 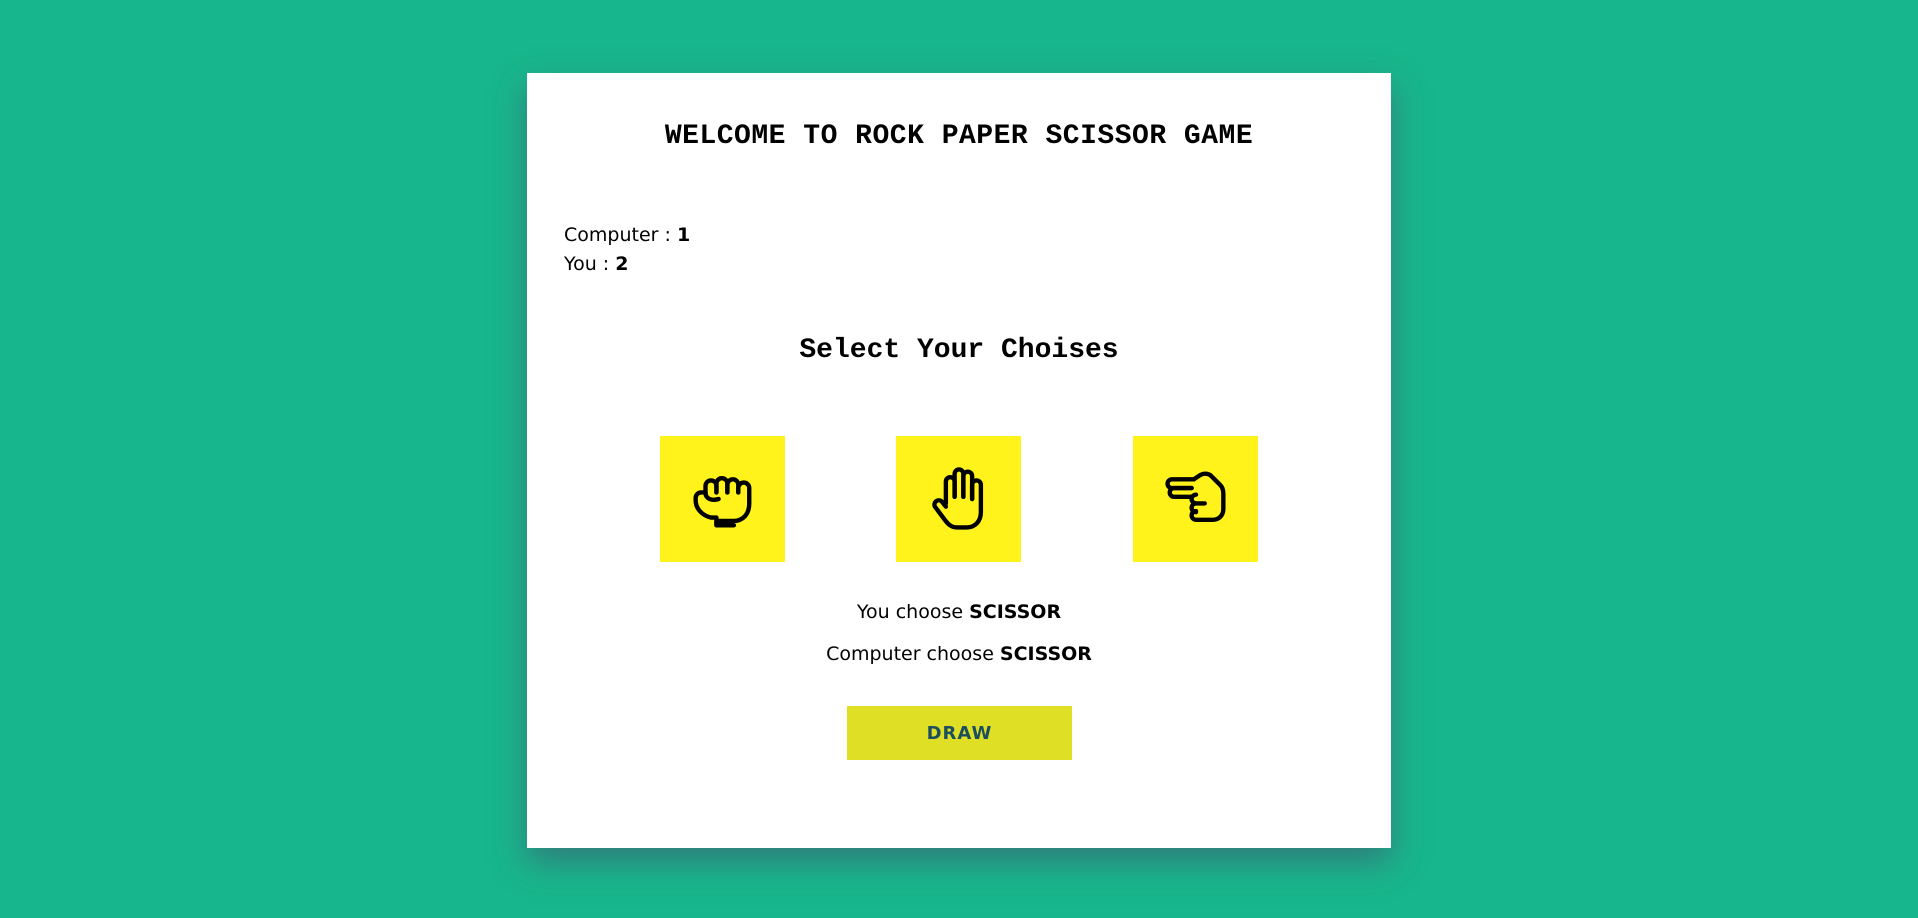 I want to click on computer-score-value: 1, so click(x=683, y=235).